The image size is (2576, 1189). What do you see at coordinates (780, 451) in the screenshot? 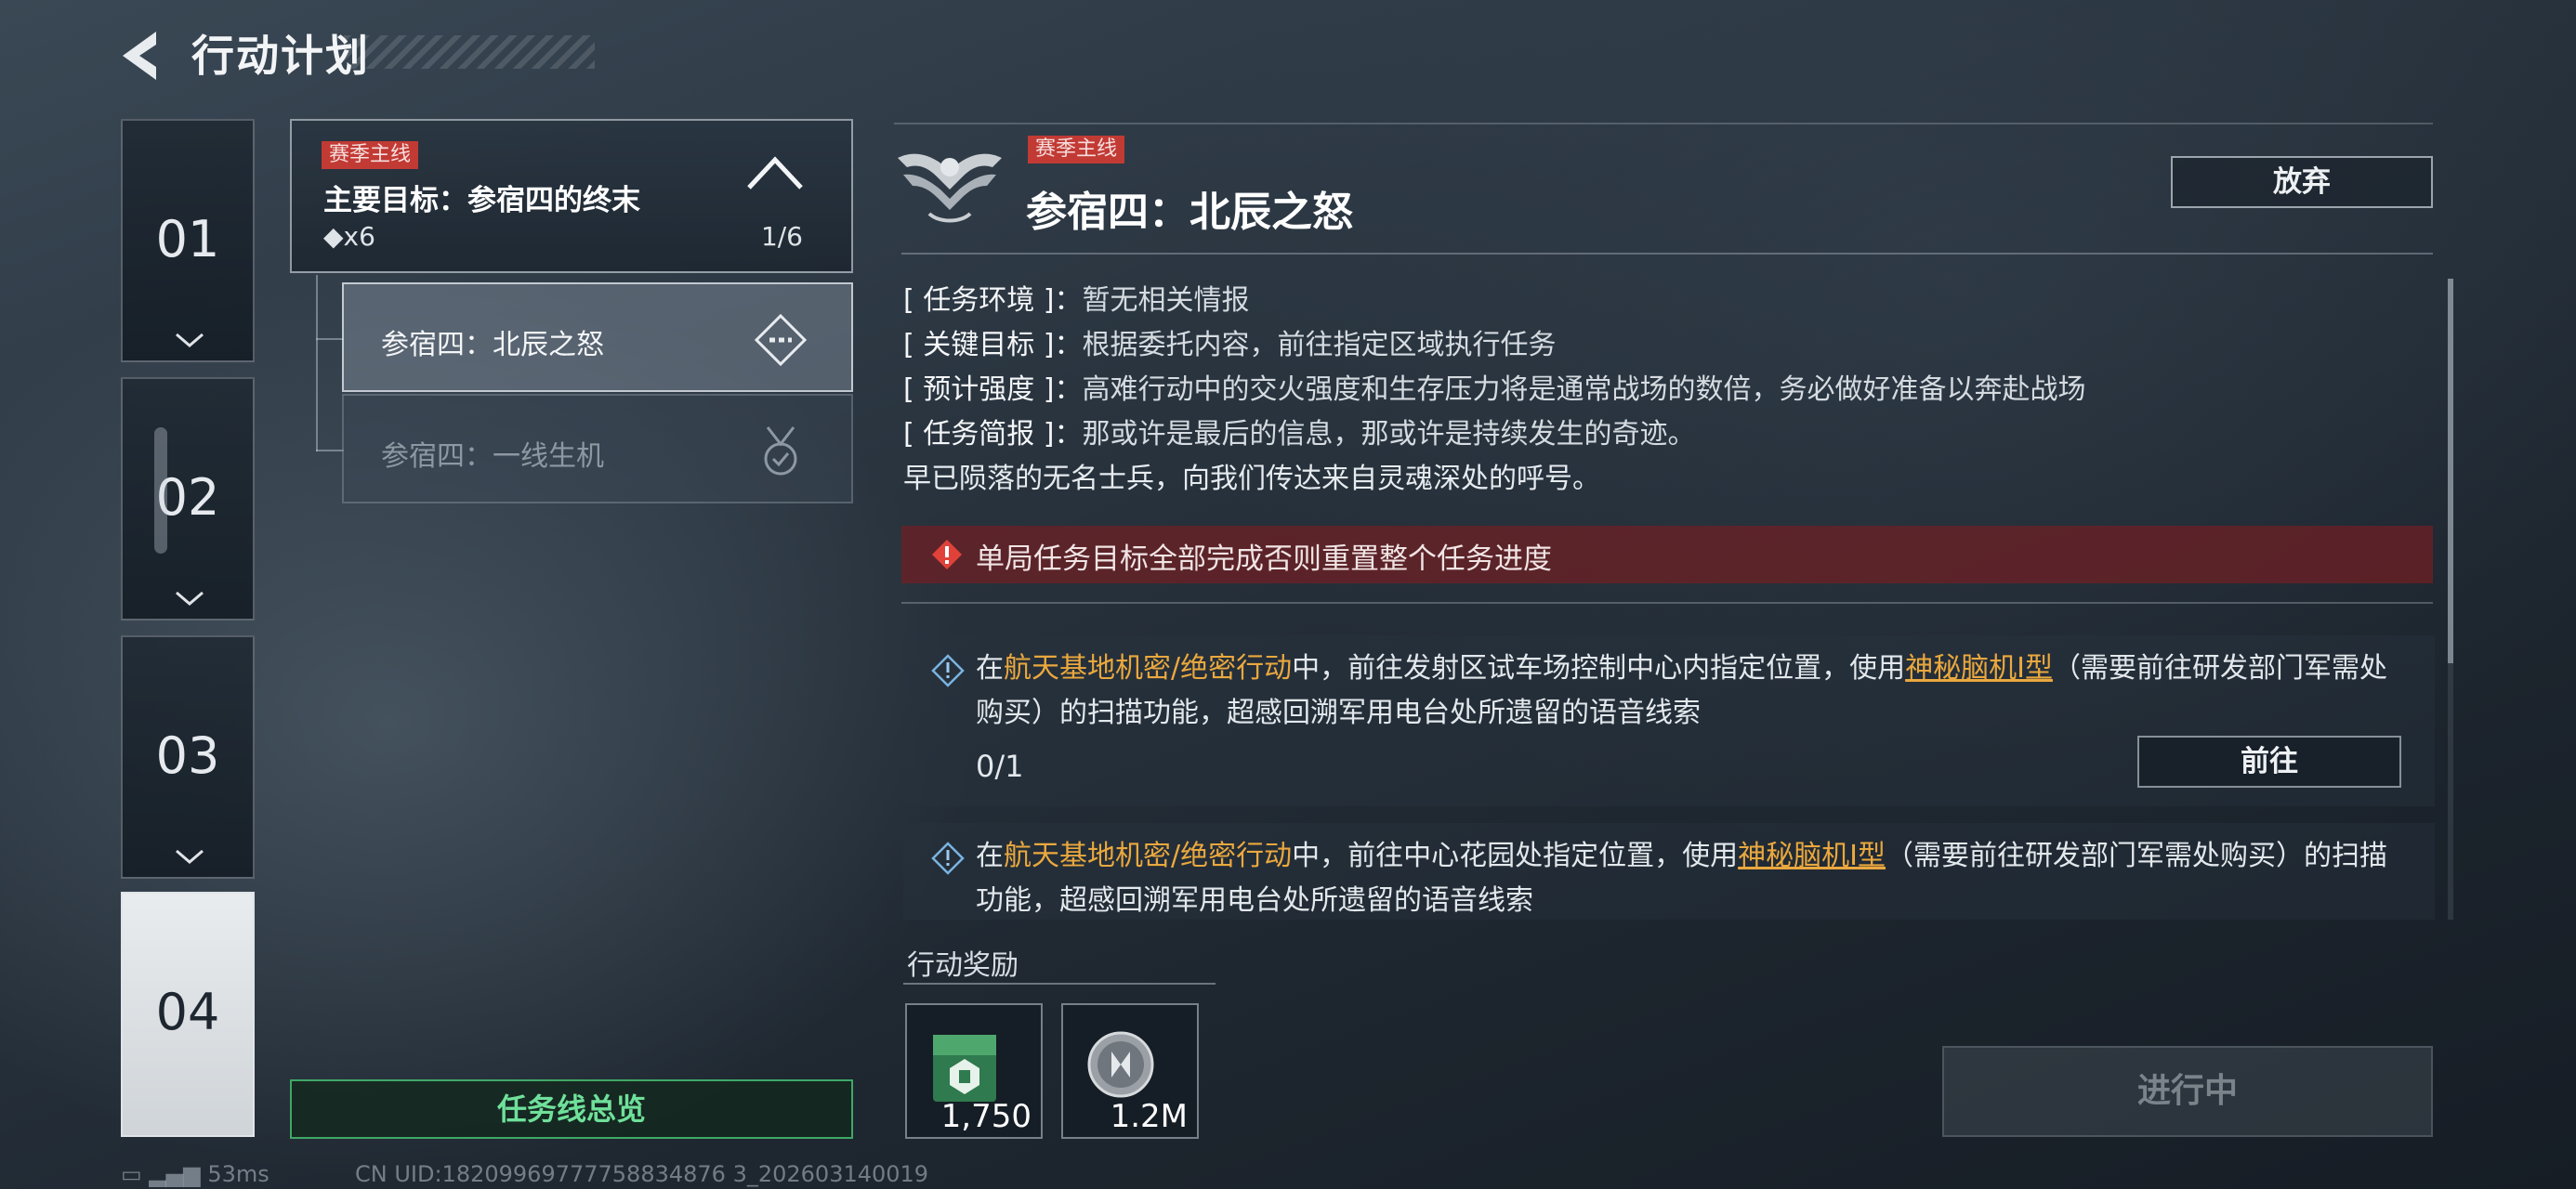
I see `medal-check-icon` at bounding box center [780, 451].